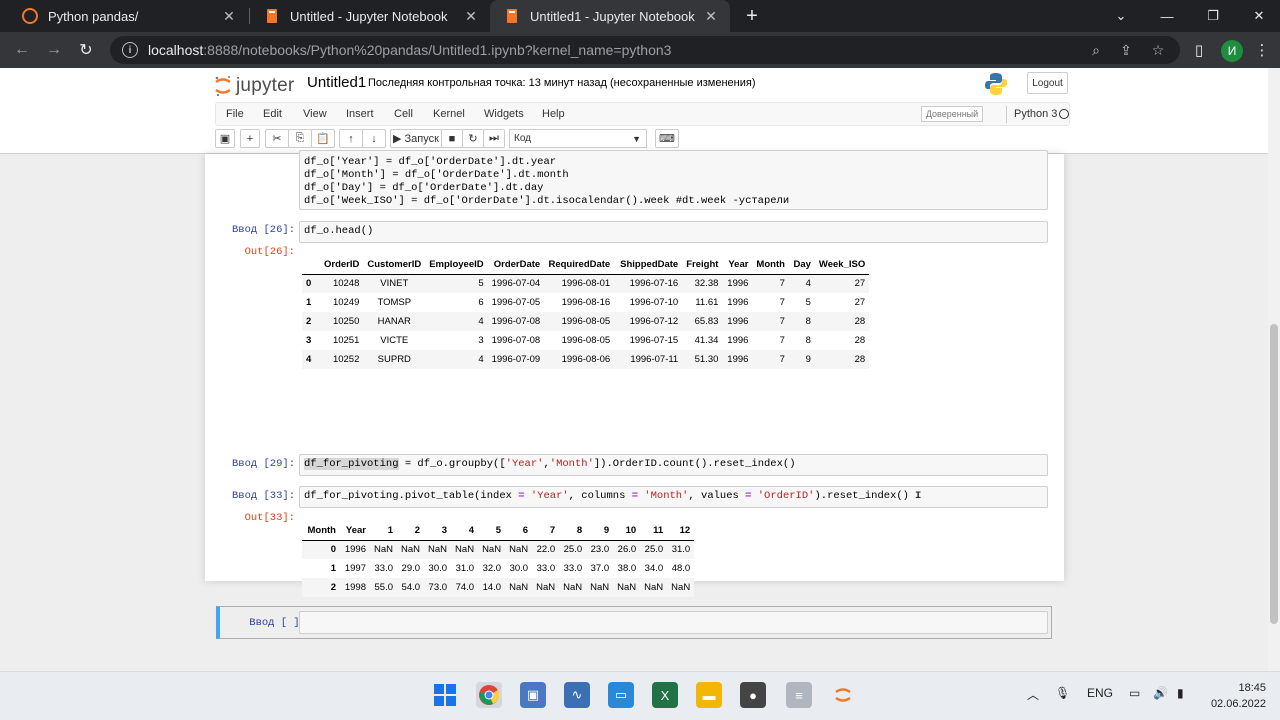 The height and width of the screenshot is (720, 1280). I want to click on insert-cell-below-icon: +, so click(250, 138).